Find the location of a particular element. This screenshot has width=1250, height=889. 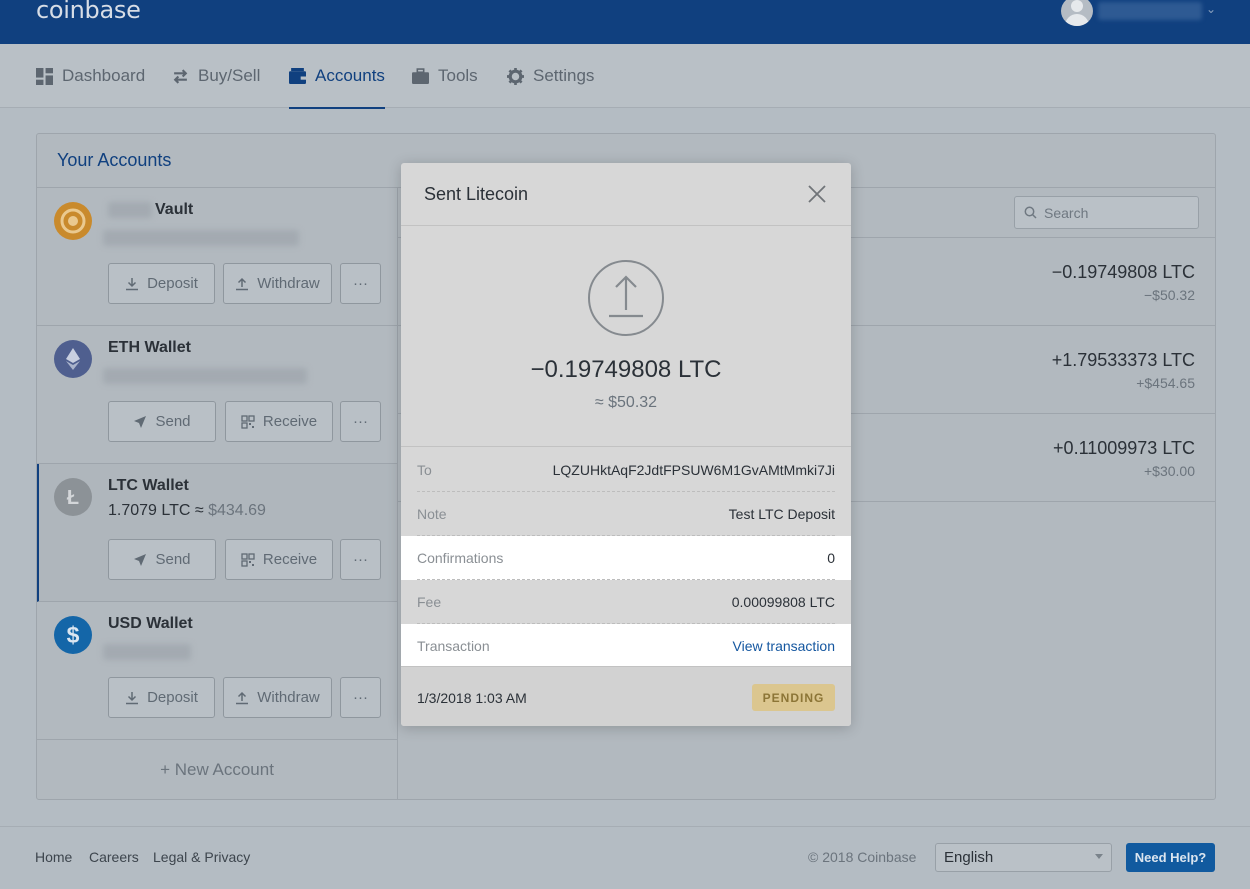

footer-link-legal: Legal & Privacy is located at coordinates (201, 857).